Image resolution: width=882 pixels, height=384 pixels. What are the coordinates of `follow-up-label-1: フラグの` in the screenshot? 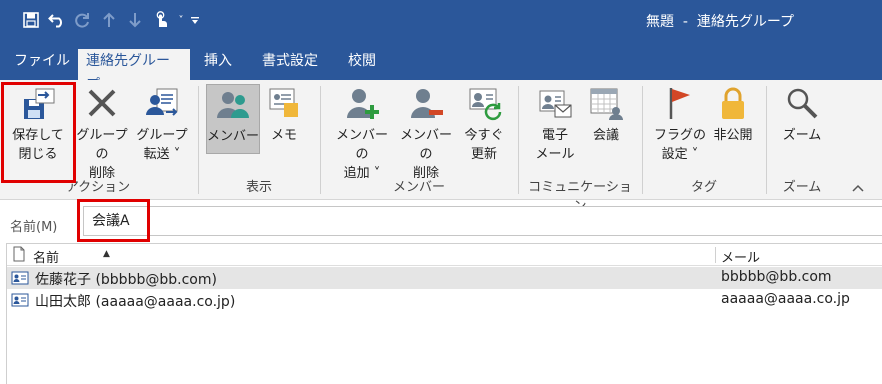 It's located at (679, 135).